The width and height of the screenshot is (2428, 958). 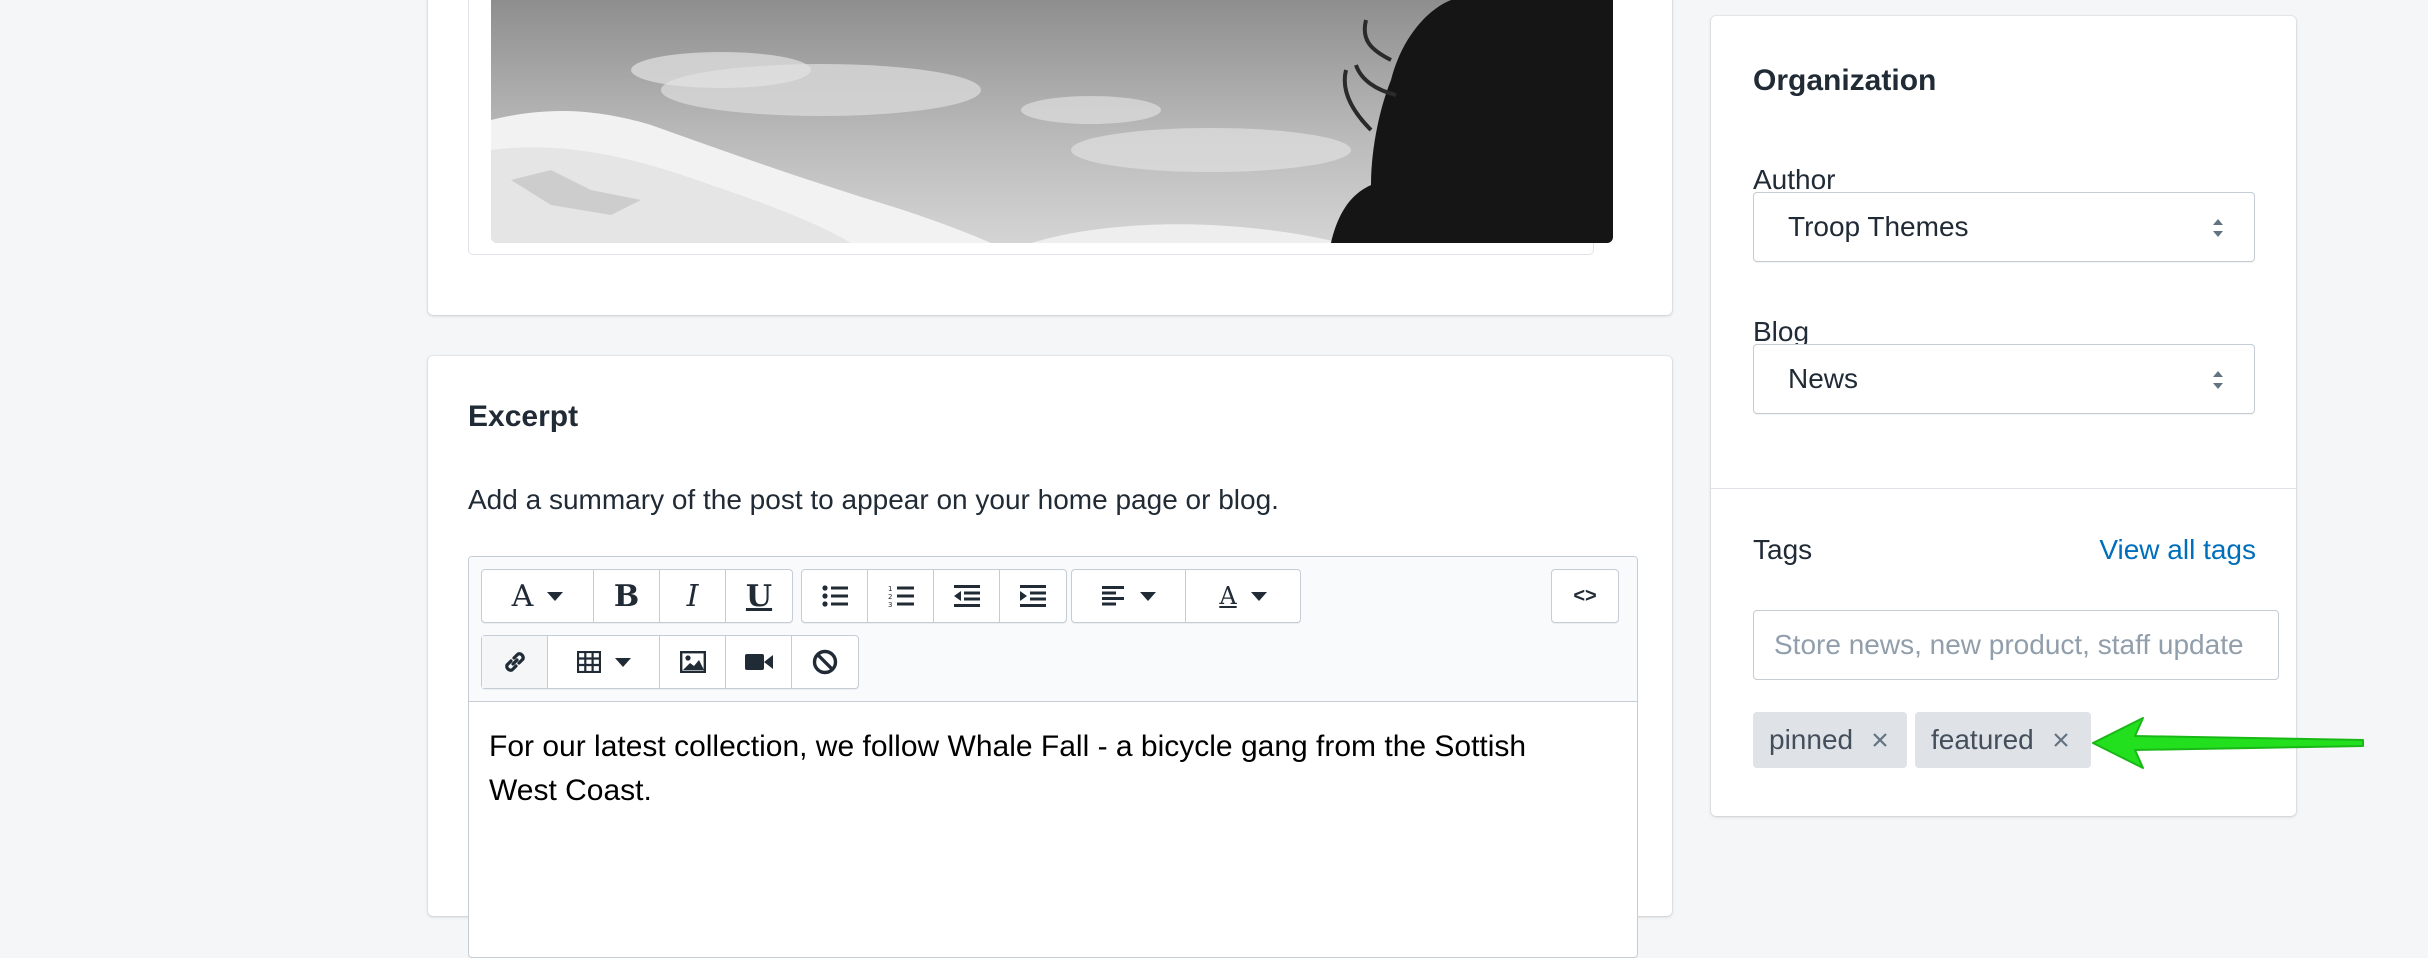 What do you see at coordinates (2228, 743) in the screenshot?
I see `annotation-arrow-icon` at bounding box center [2228, 743].